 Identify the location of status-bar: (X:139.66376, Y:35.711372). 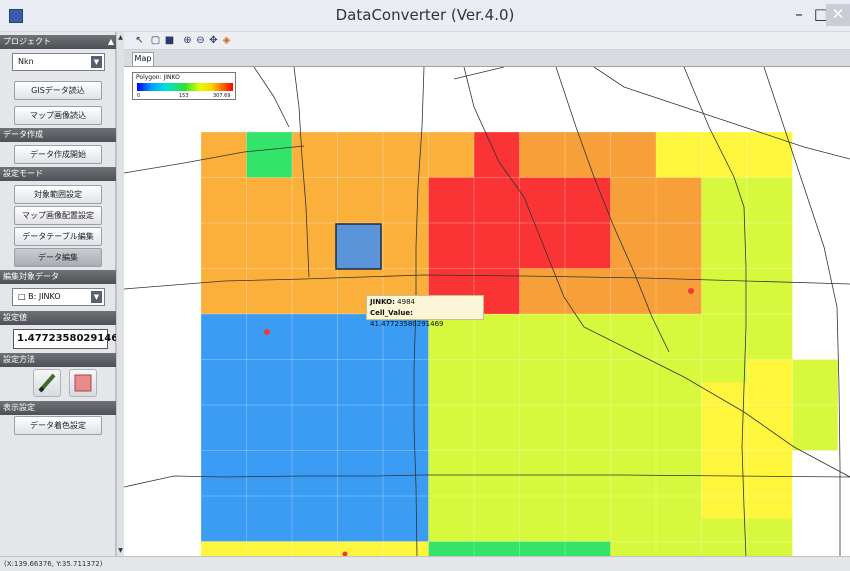
(425, 563).